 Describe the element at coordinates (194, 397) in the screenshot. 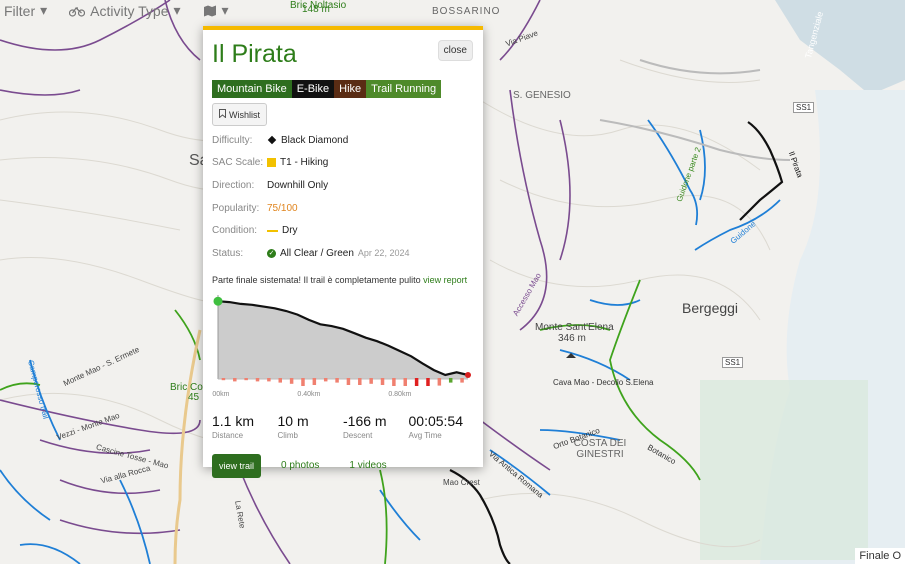

I see `elevation-45: 45` at that location.